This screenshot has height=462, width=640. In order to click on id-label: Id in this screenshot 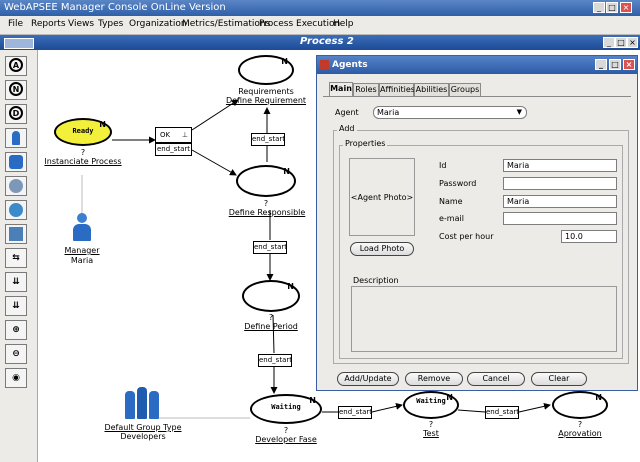, I will do `click(443, 165)`.